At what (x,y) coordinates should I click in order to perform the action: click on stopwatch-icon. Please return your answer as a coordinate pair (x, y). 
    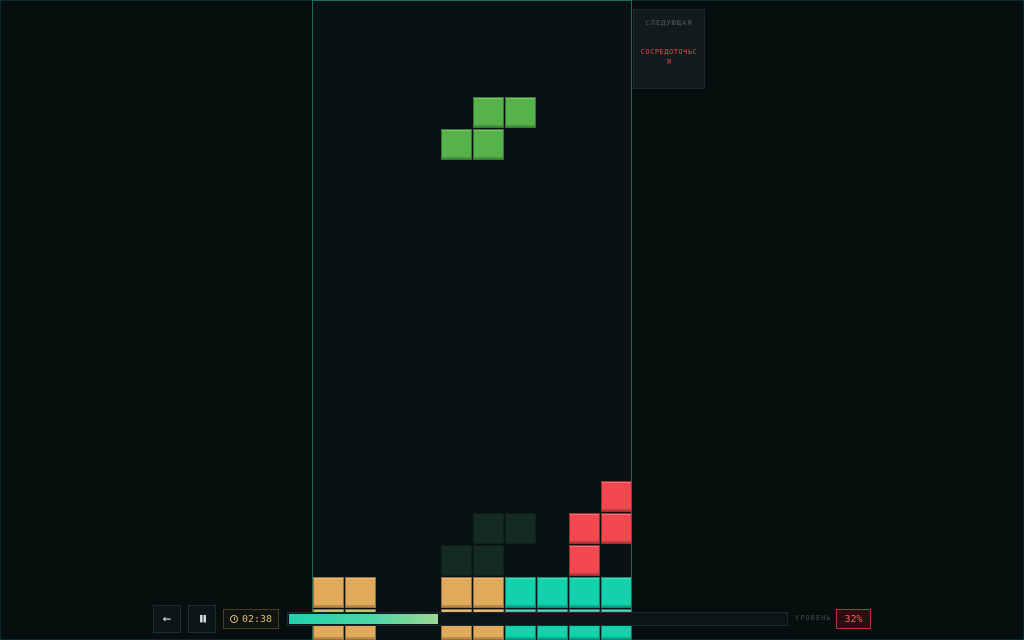
    Looking at the image, I should click on (233, 619).